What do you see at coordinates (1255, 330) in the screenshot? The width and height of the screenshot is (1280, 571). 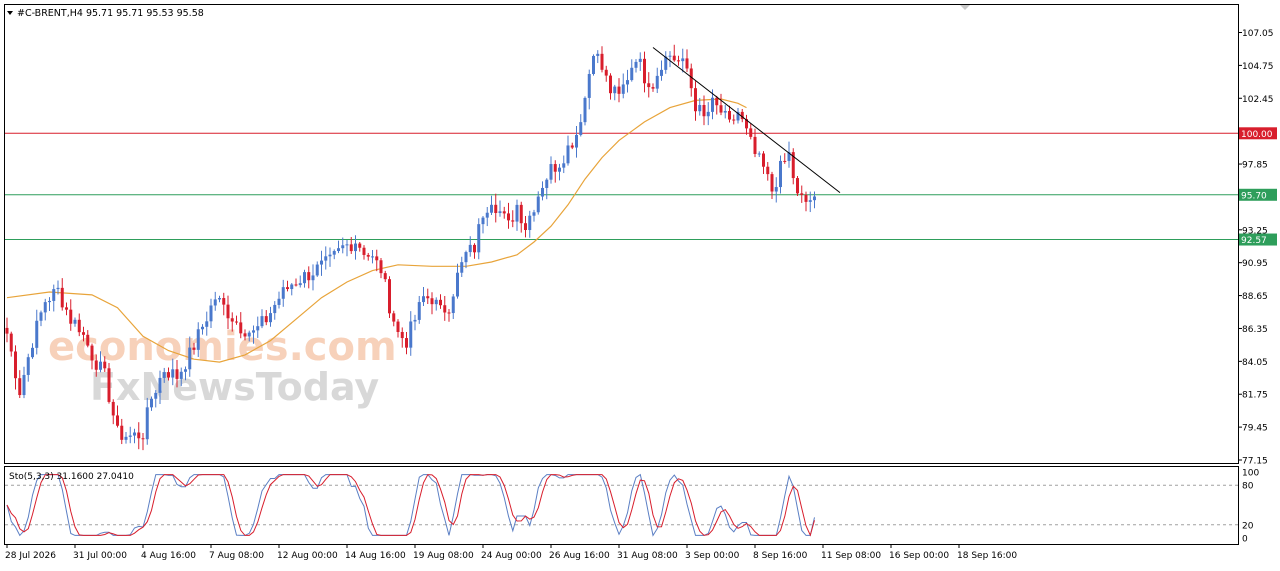 I see `price-tick-label-9: 86.35` at bounding box center [1255, 330].